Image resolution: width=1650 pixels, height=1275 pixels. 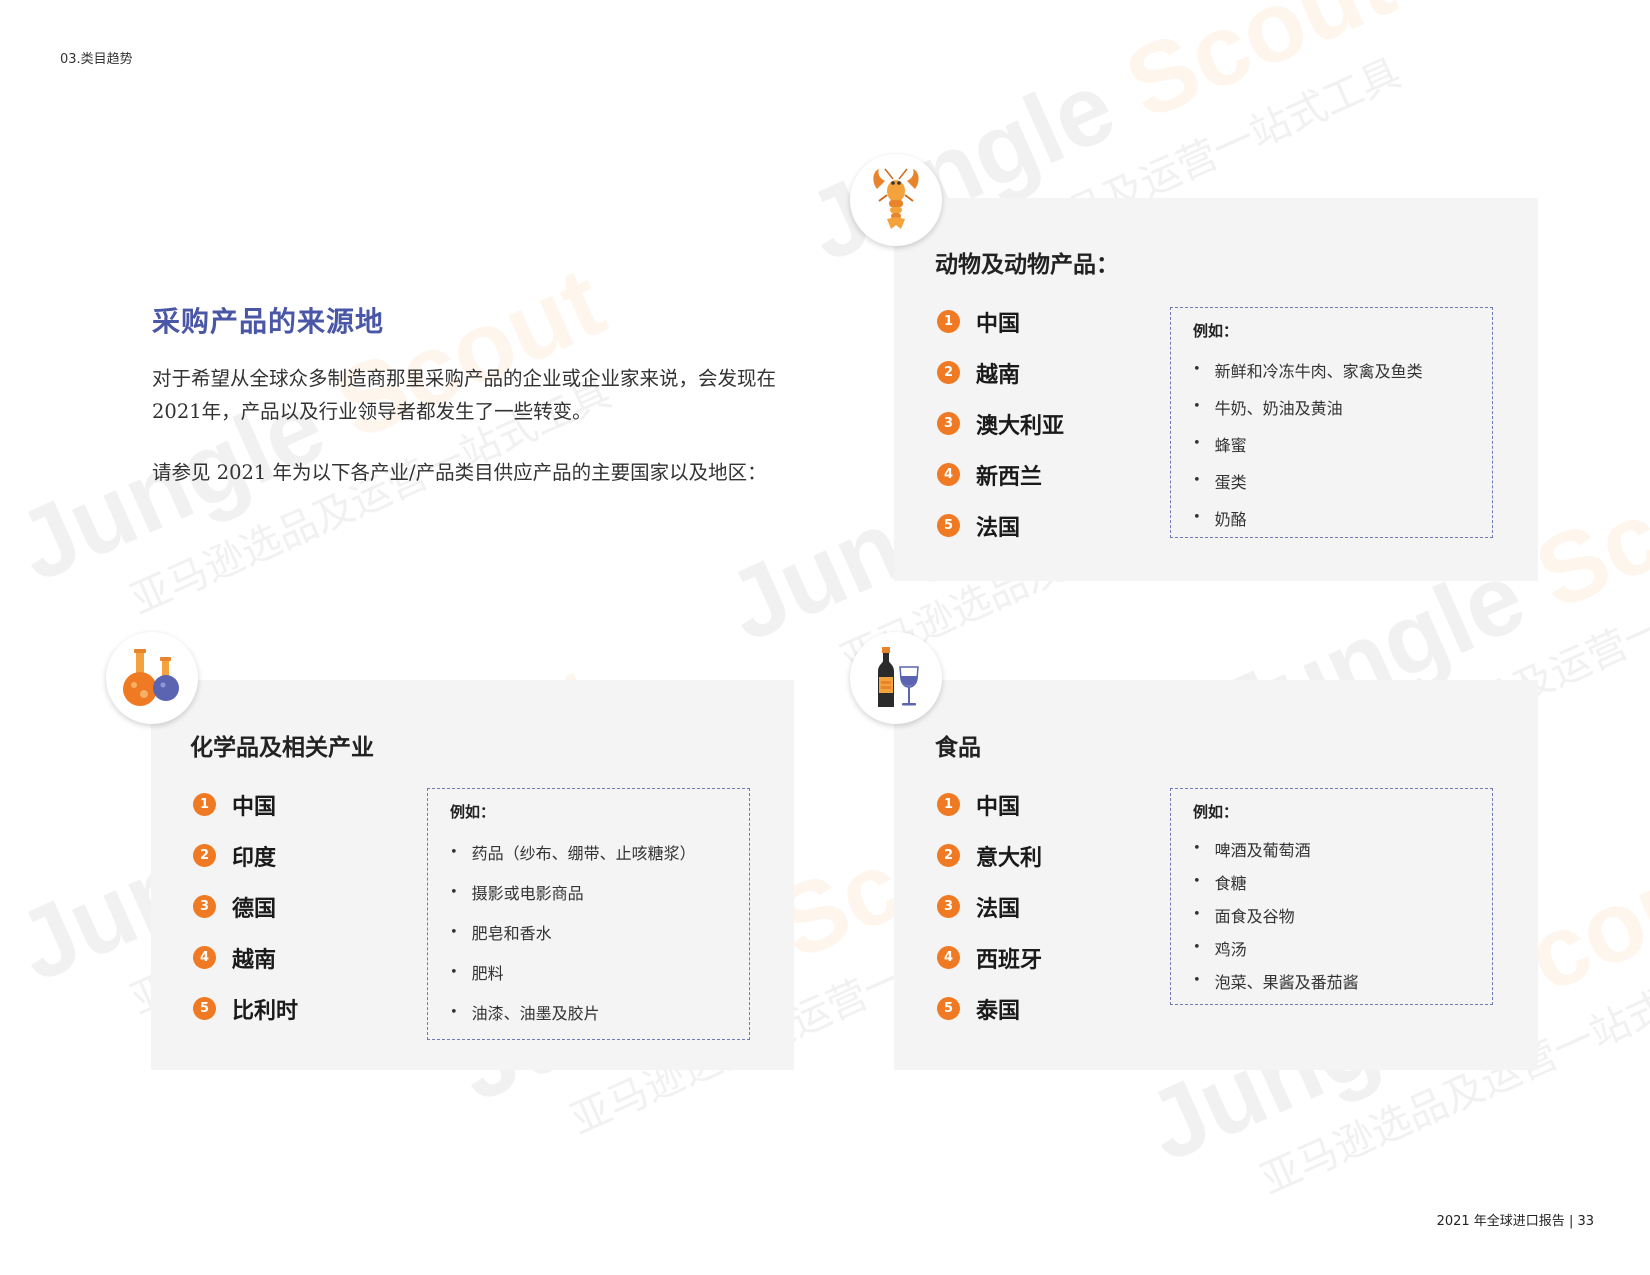 I want to click on country-name: 德国, so click(x=254, y=909).